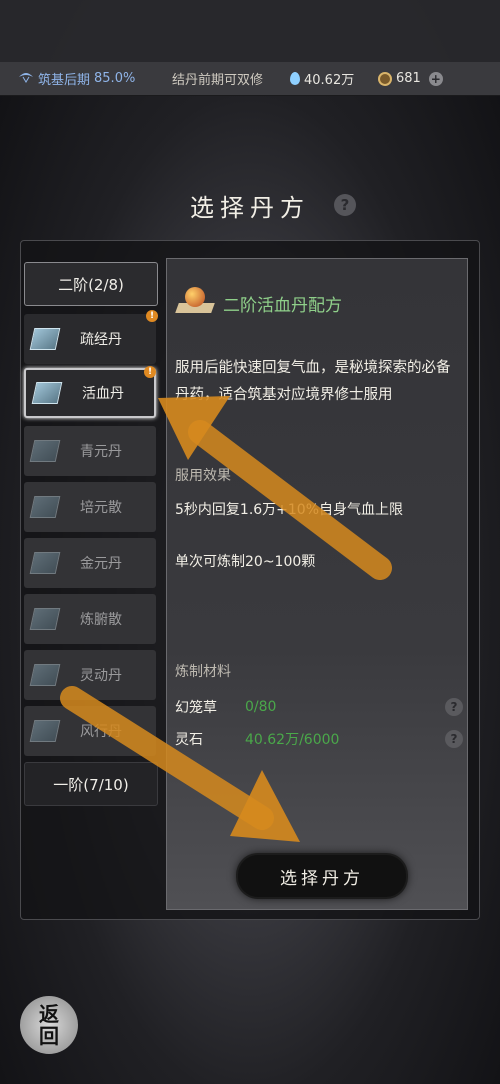 The width and height of the screenshot is (500, 1084). I want to click on recipe-item-selected: 活血丹 !, so click(90, 392).